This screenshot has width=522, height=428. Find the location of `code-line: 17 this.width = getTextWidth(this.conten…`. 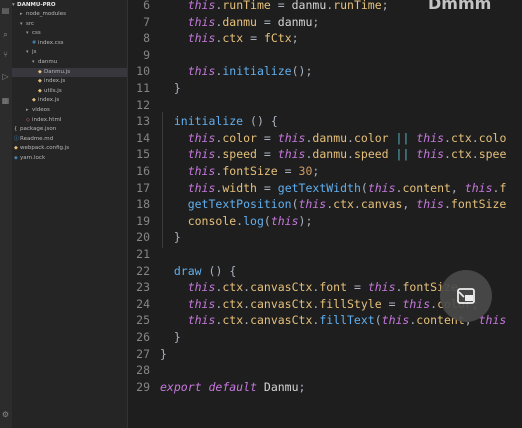

code-line: 17 this.width = getTextWidth(this.conten… is located at coordinates (325, 188).